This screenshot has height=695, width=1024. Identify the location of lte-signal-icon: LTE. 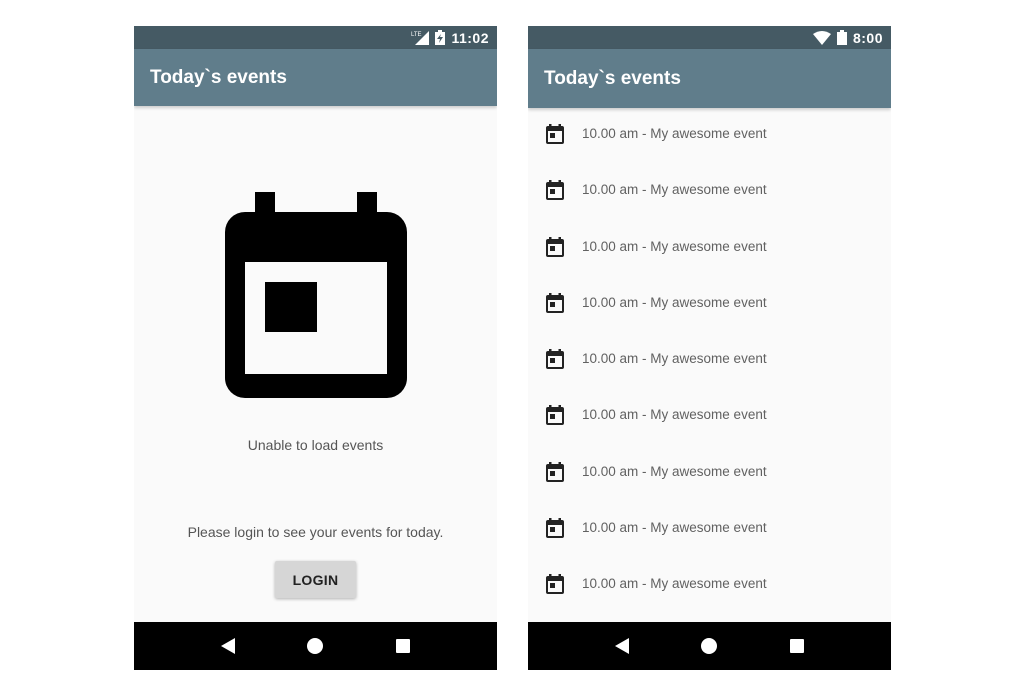
(420, 37).